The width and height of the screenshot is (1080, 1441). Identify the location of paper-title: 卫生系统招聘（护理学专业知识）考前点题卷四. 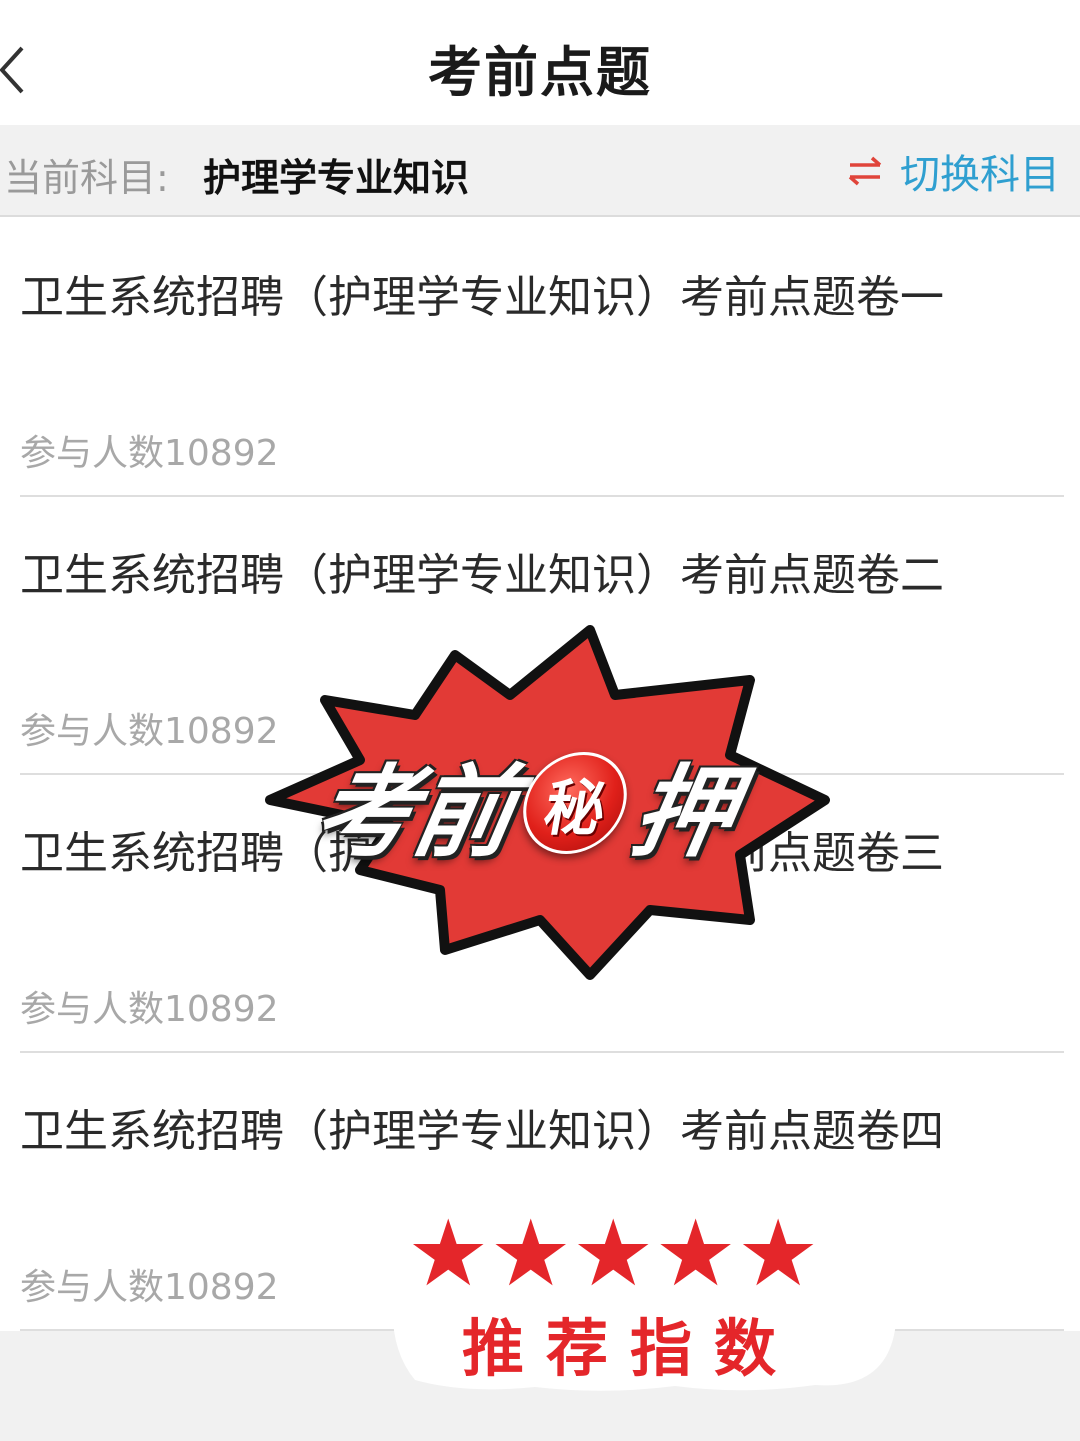
(482, 1131).